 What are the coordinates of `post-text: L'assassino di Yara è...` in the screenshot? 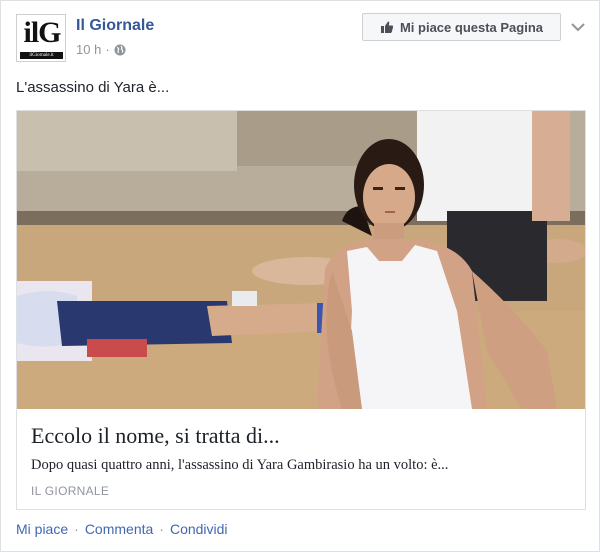 It's located at (93, 87).